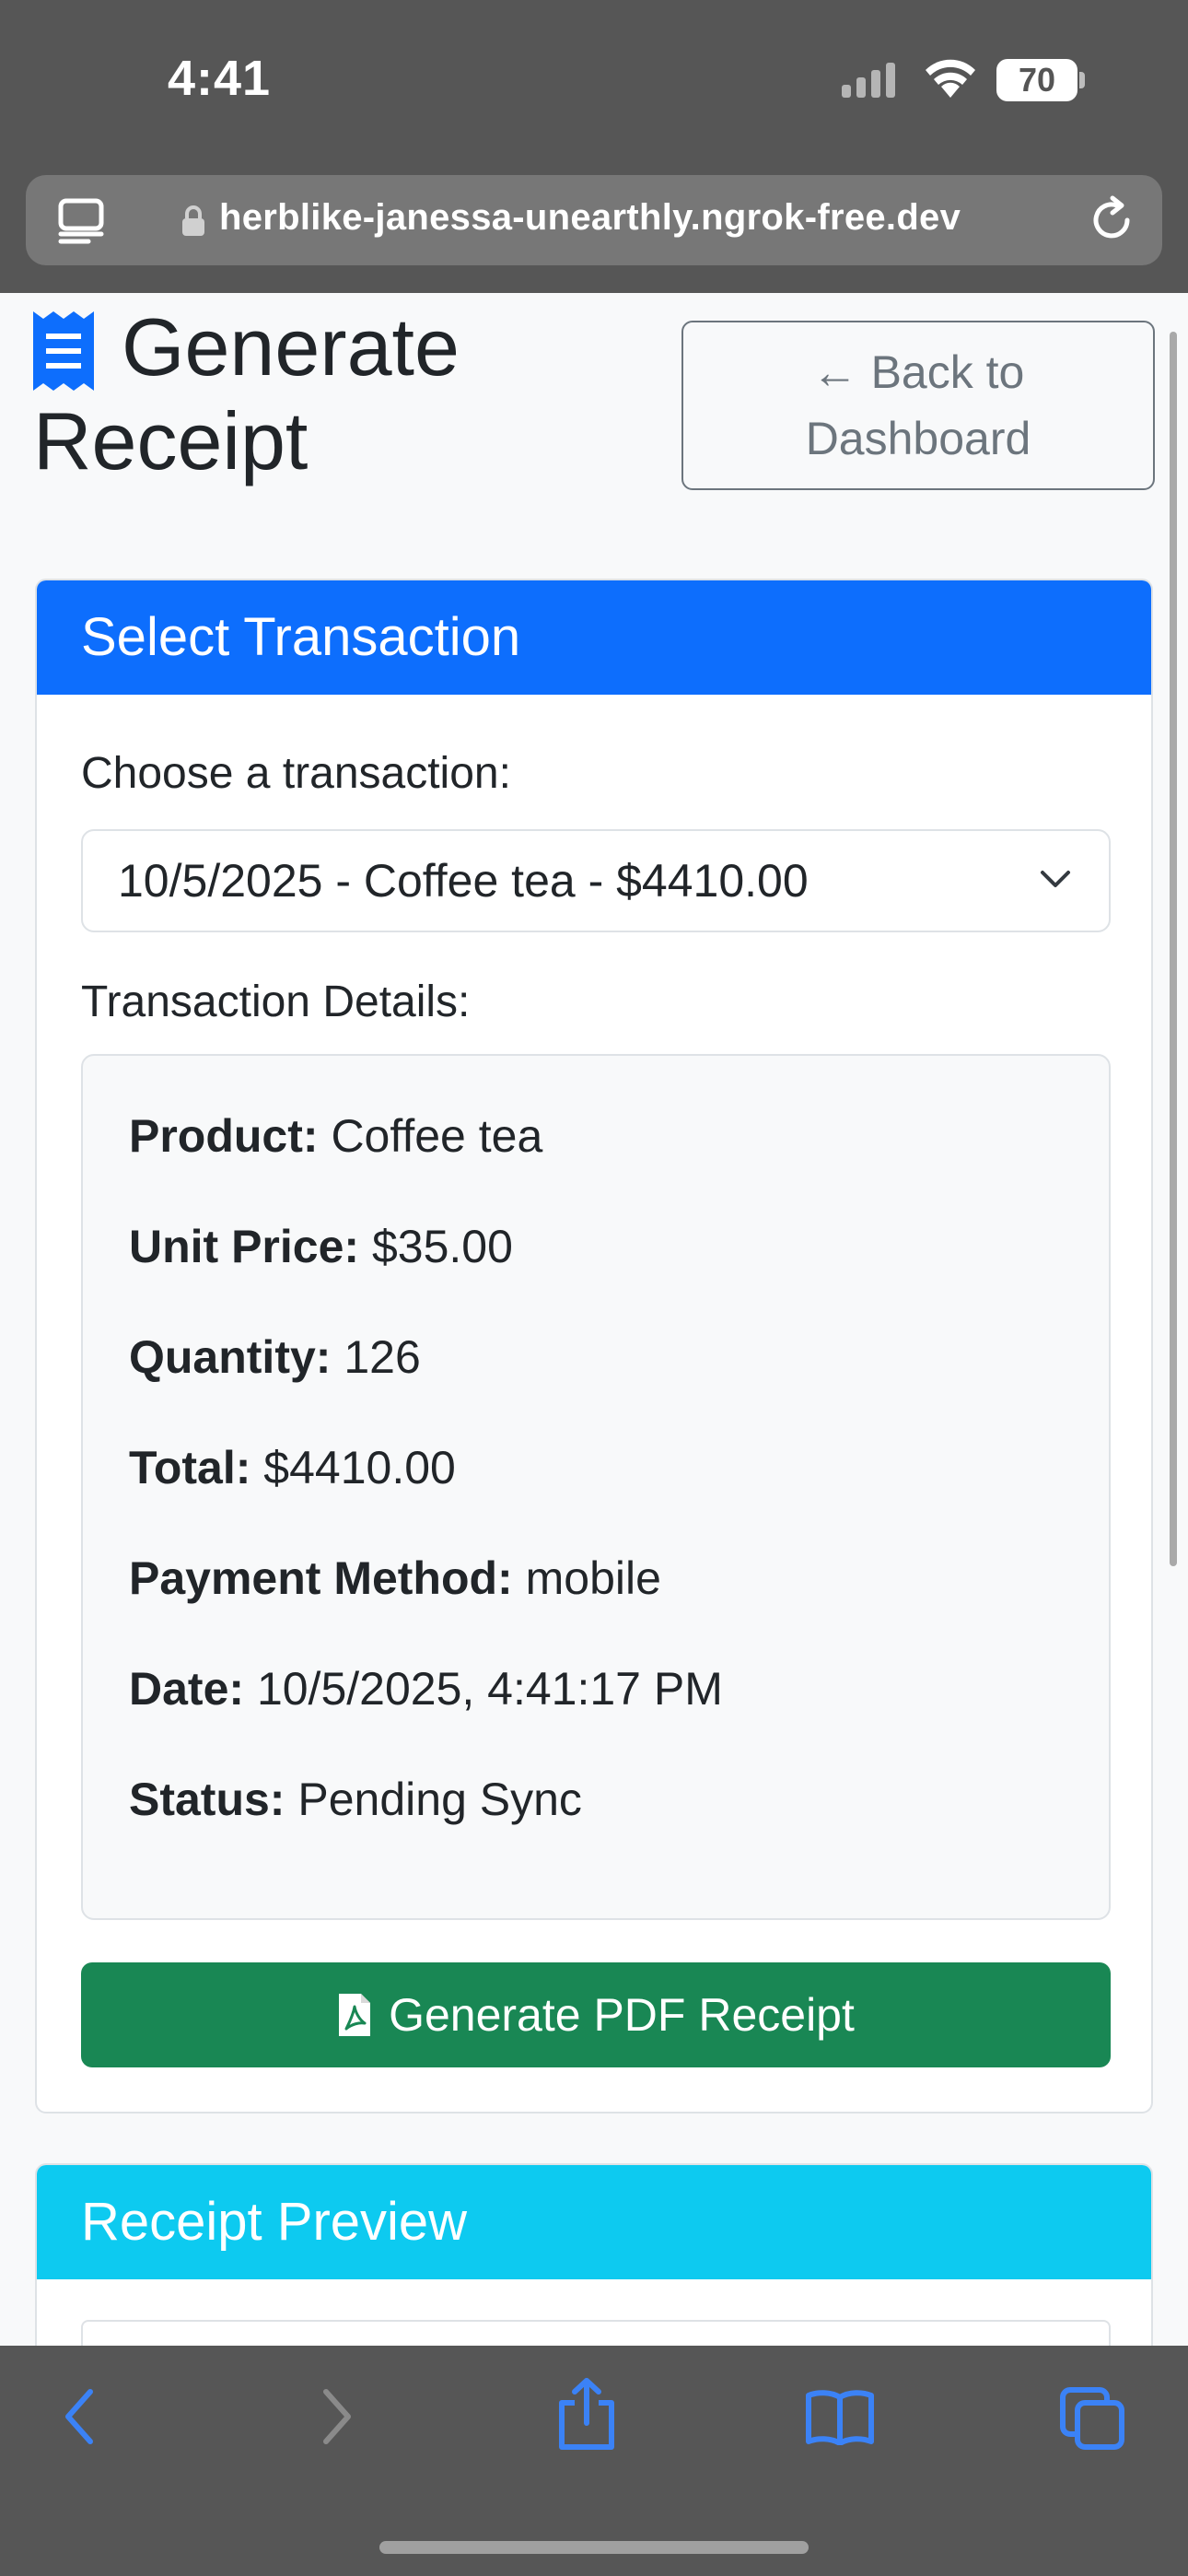 Image resolution: width=1188 pixels, height=2576 pixels. What do you see at coordinates (382, 1357) in the screenshot?
I see `detail-quantity-value: 126` at bounding box center [382, 1357].